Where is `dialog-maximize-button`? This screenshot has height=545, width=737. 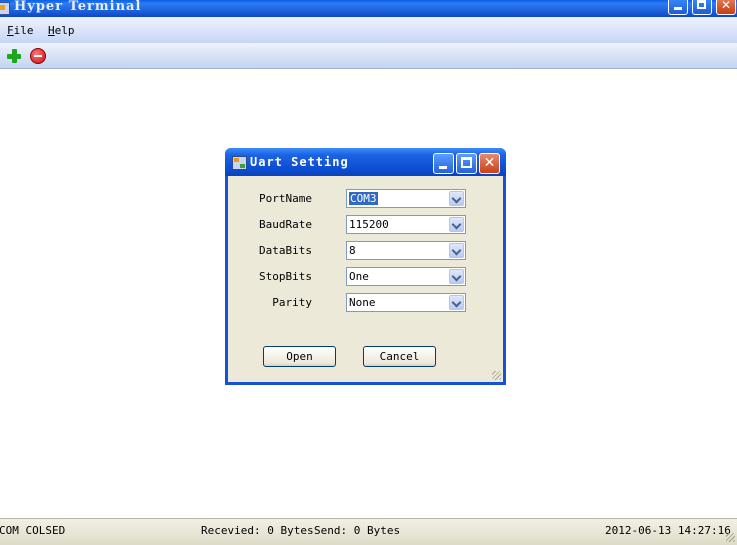
dialog-maximize-button is located at coordinates (466, 163).